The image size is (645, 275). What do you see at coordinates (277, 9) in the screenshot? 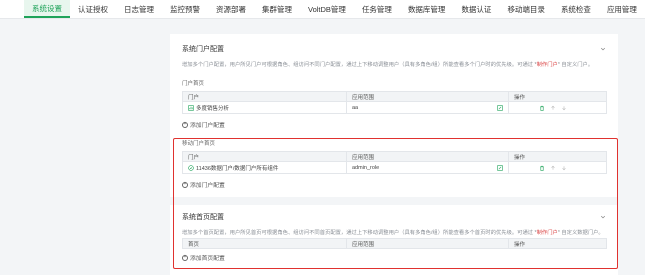
I see `nav-tab-cluster: 集群管理` at bounding box center [277, 9].